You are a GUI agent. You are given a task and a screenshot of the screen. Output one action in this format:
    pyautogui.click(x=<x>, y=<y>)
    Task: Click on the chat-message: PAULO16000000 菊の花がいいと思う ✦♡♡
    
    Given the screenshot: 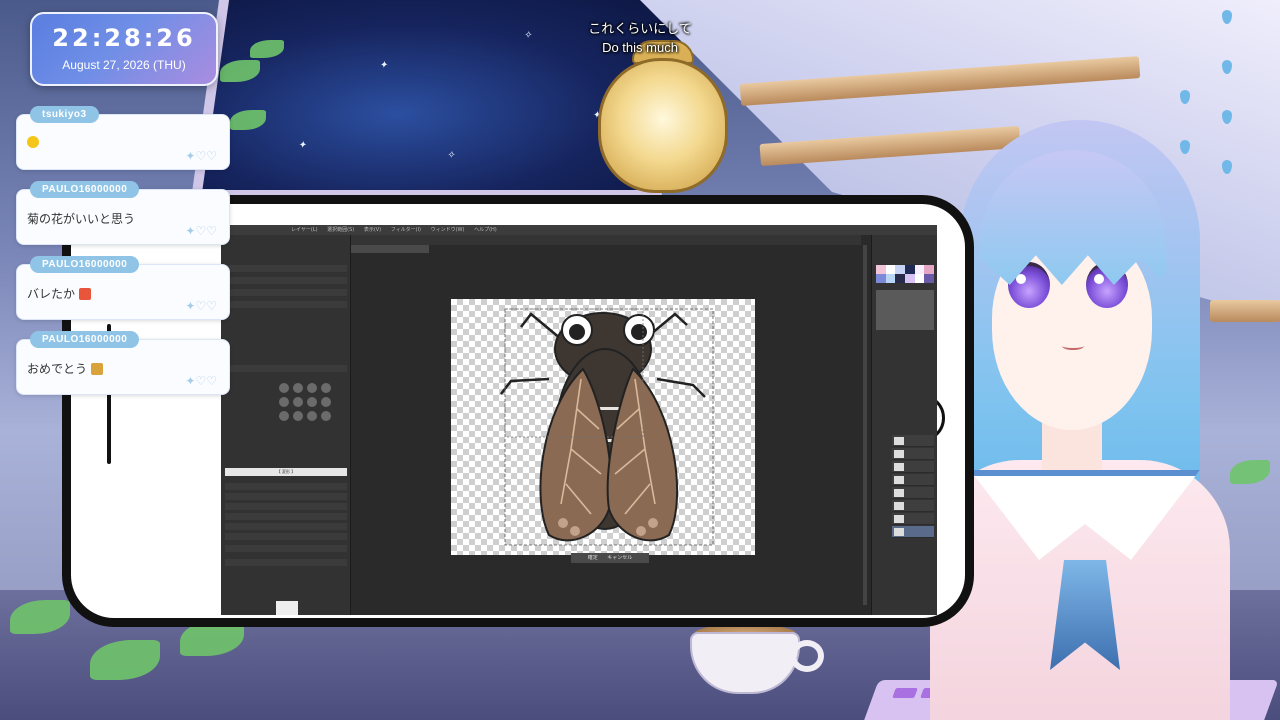 What is the action you would take?
    pyautogui.click(x=123, y=213)
    